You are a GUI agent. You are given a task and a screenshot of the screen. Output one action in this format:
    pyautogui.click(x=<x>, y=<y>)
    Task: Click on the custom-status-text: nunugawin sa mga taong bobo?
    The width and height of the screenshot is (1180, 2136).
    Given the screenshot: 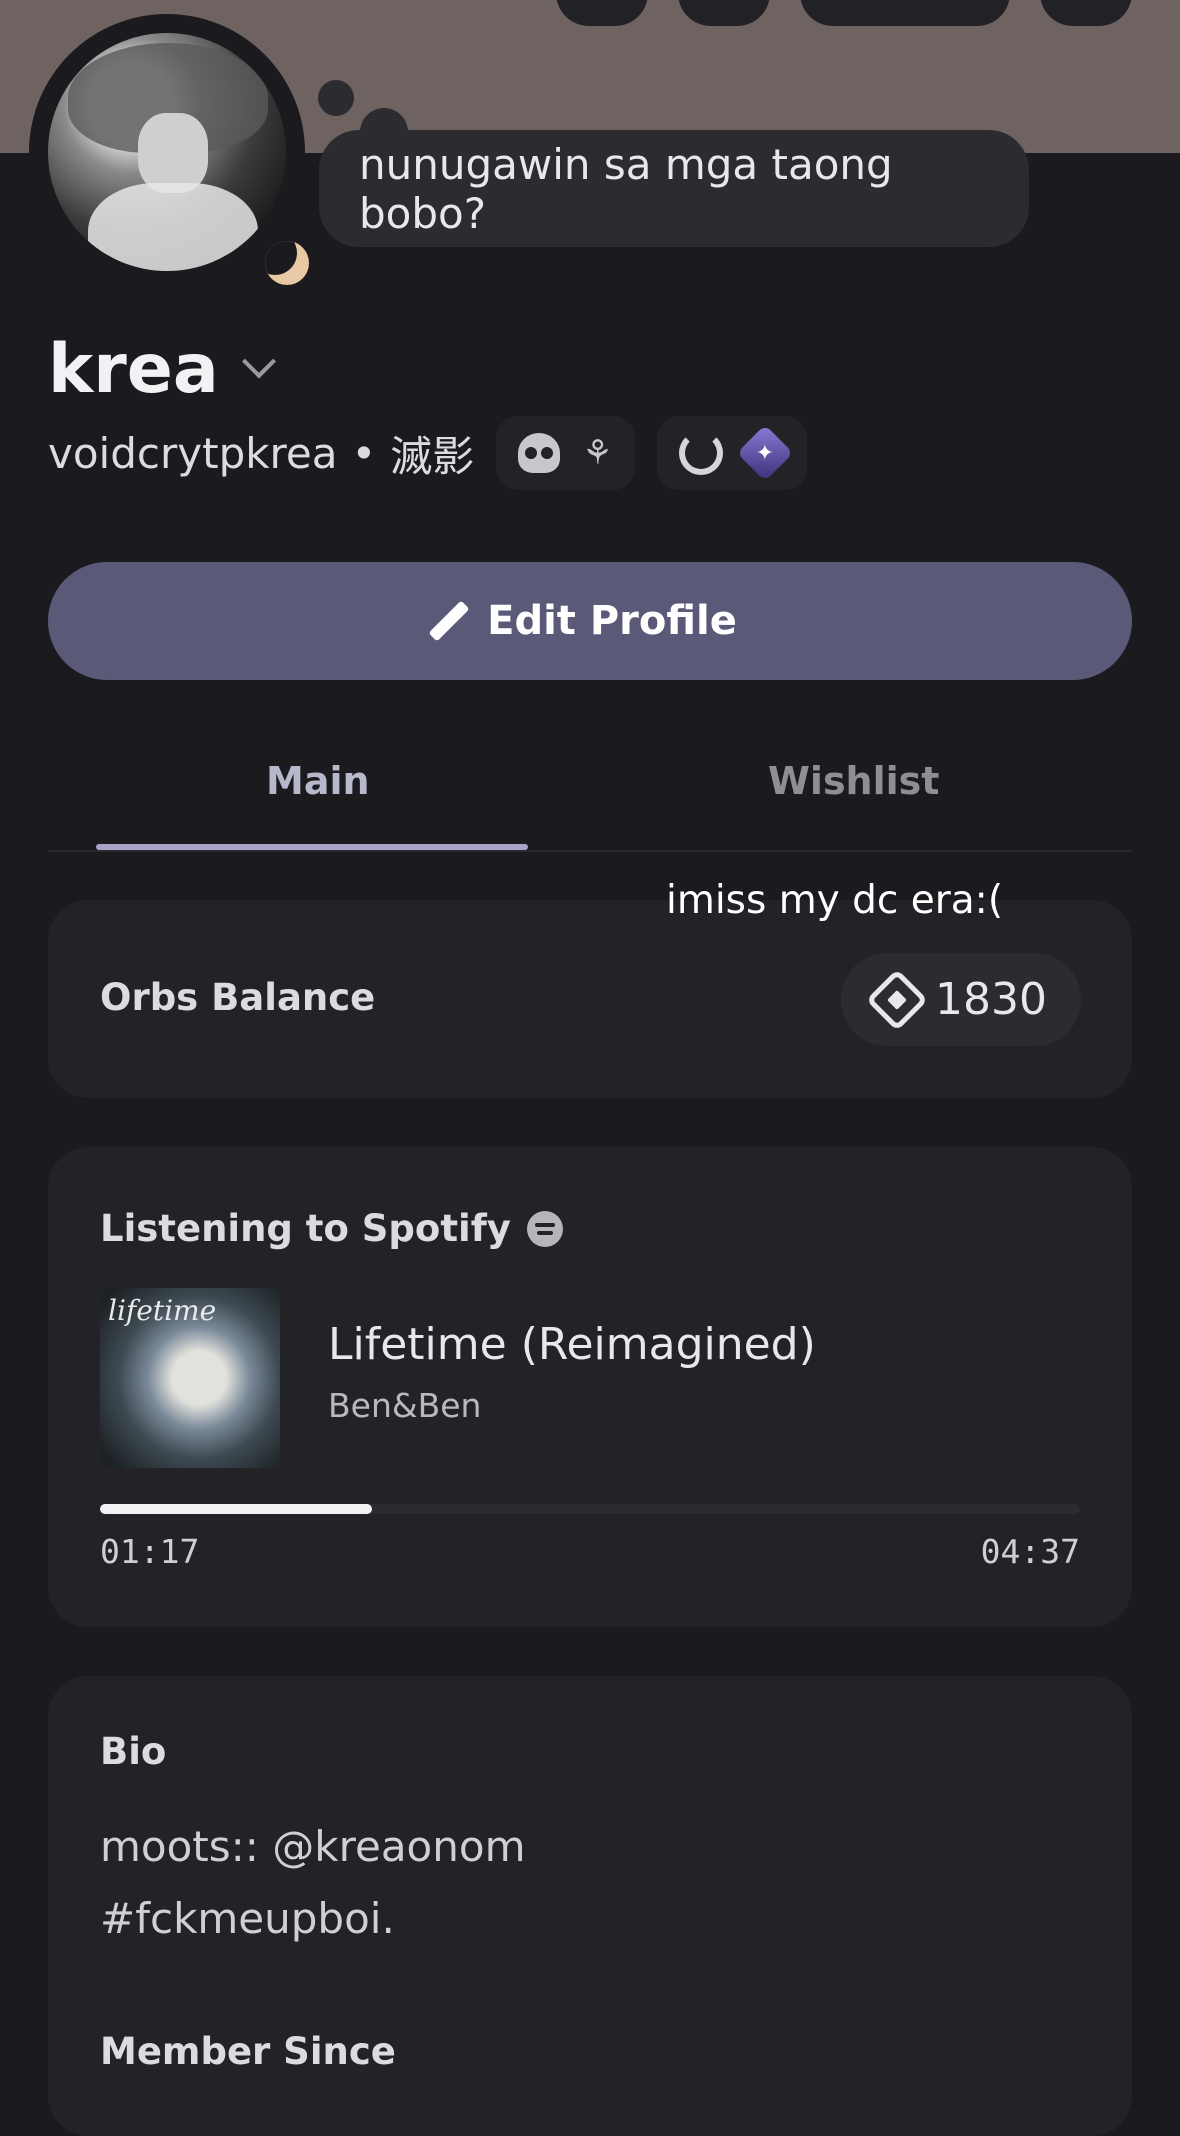 What is the action you would take?
    pyautogui.click(x=626, y=188)
    